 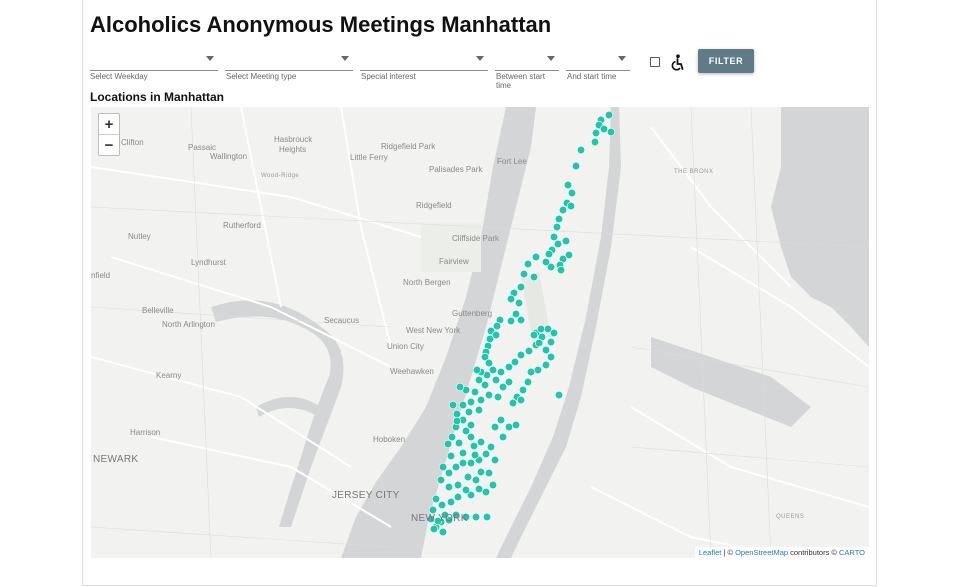 What do you see at coordinates (761, 552) in the screenshot?
I see `osm-link: OpenStreetMap` at bounding box center [761, 552].